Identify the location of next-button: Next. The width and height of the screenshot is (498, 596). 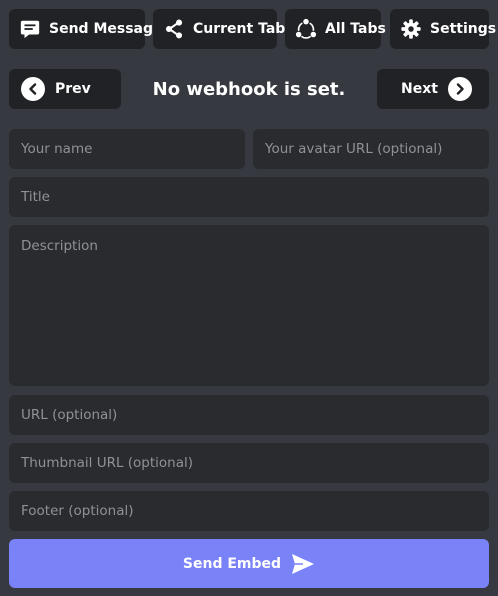
(433, 89).